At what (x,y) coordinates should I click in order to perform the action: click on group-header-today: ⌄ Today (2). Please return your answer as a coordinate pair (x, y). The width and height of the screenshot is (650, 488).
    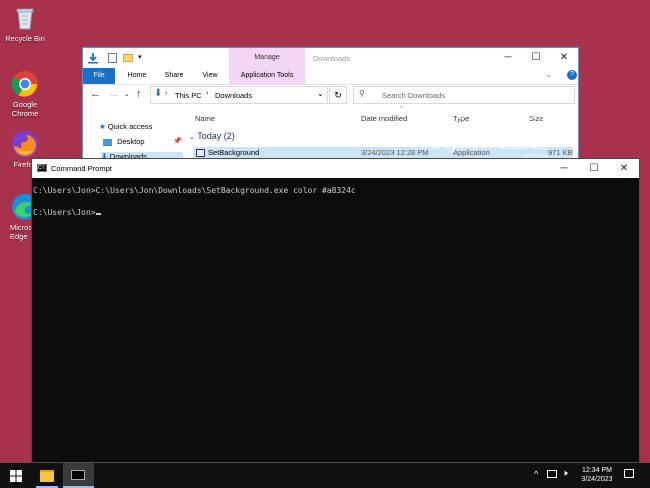
    Looking at the image, I should click on (212, 136).